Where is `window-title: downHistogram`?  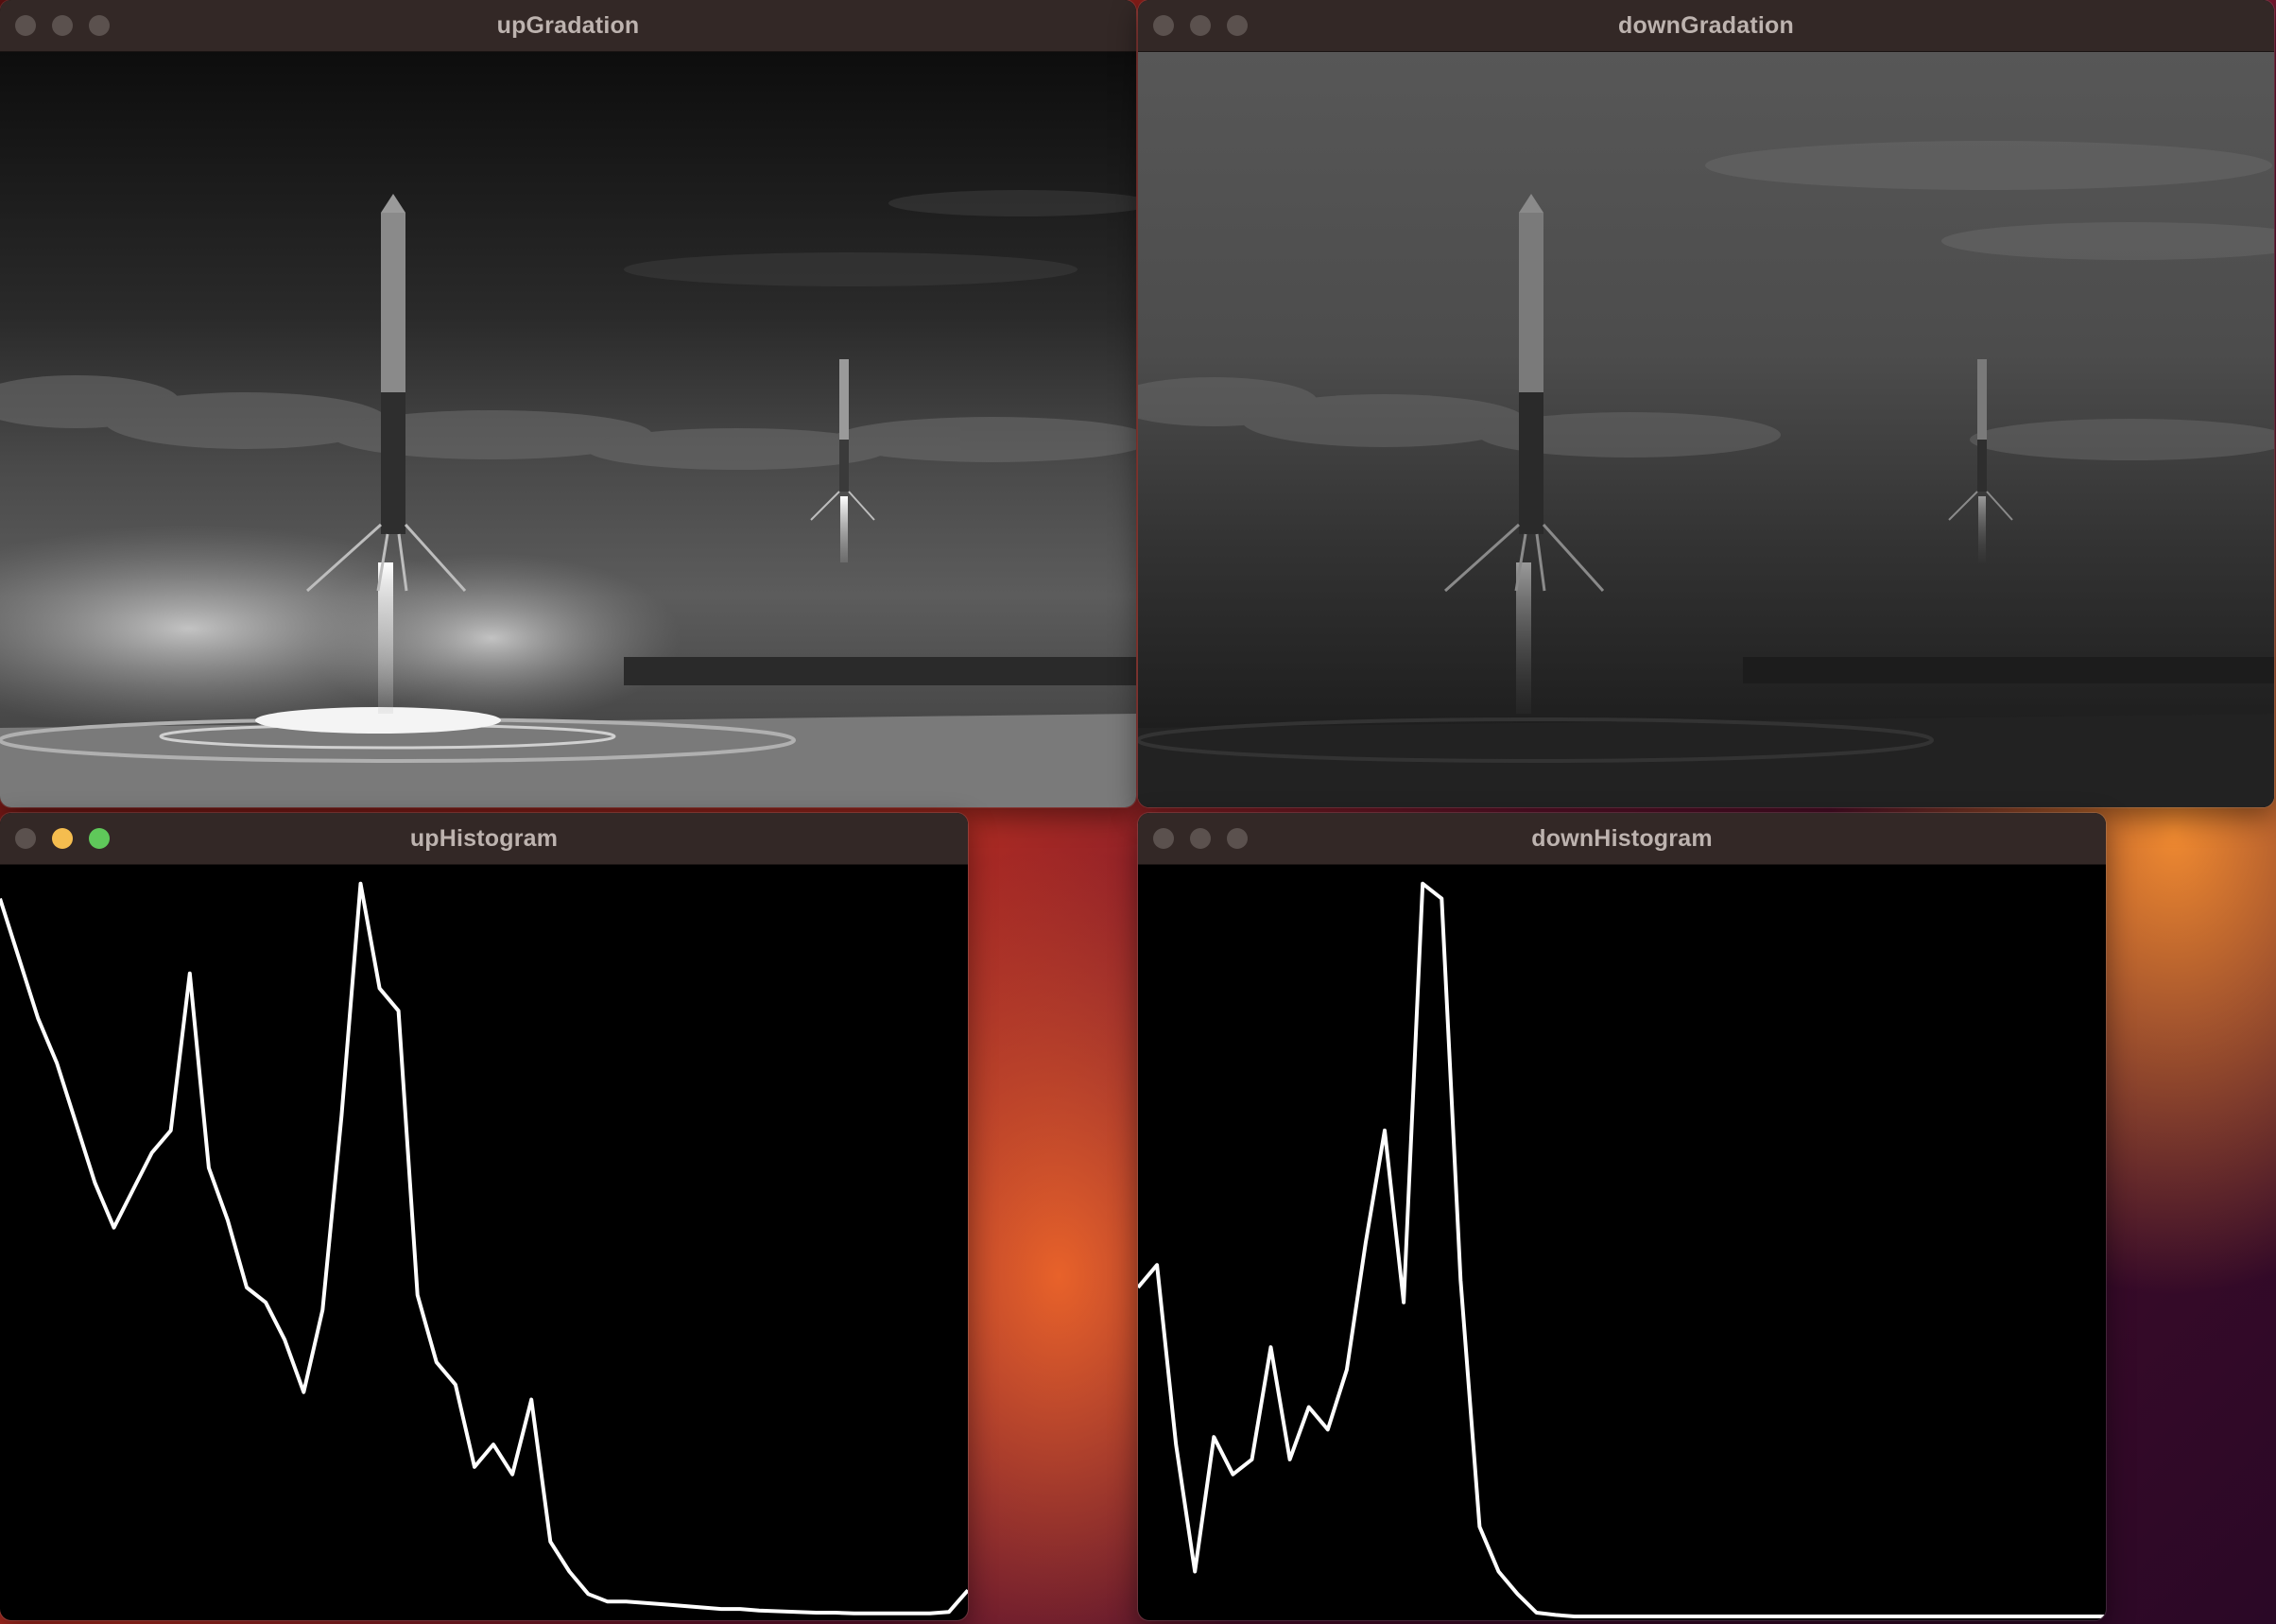 window-title: downHistogram is located at coordinates (1622, 838).